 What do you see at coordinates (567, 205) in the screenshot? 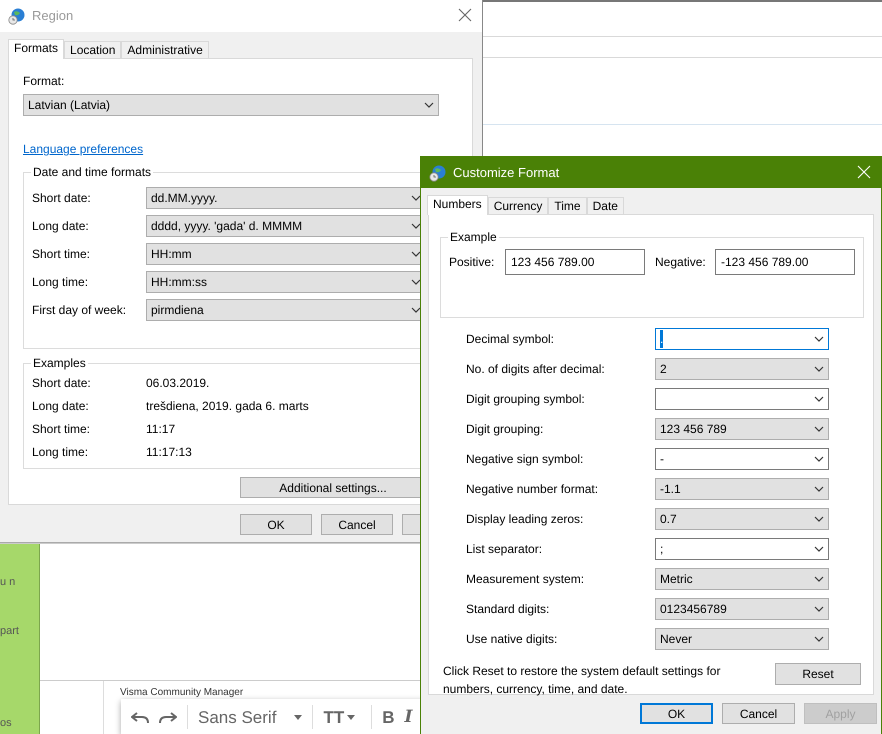
I see `tab: Time` at bounding box center [567, 205].